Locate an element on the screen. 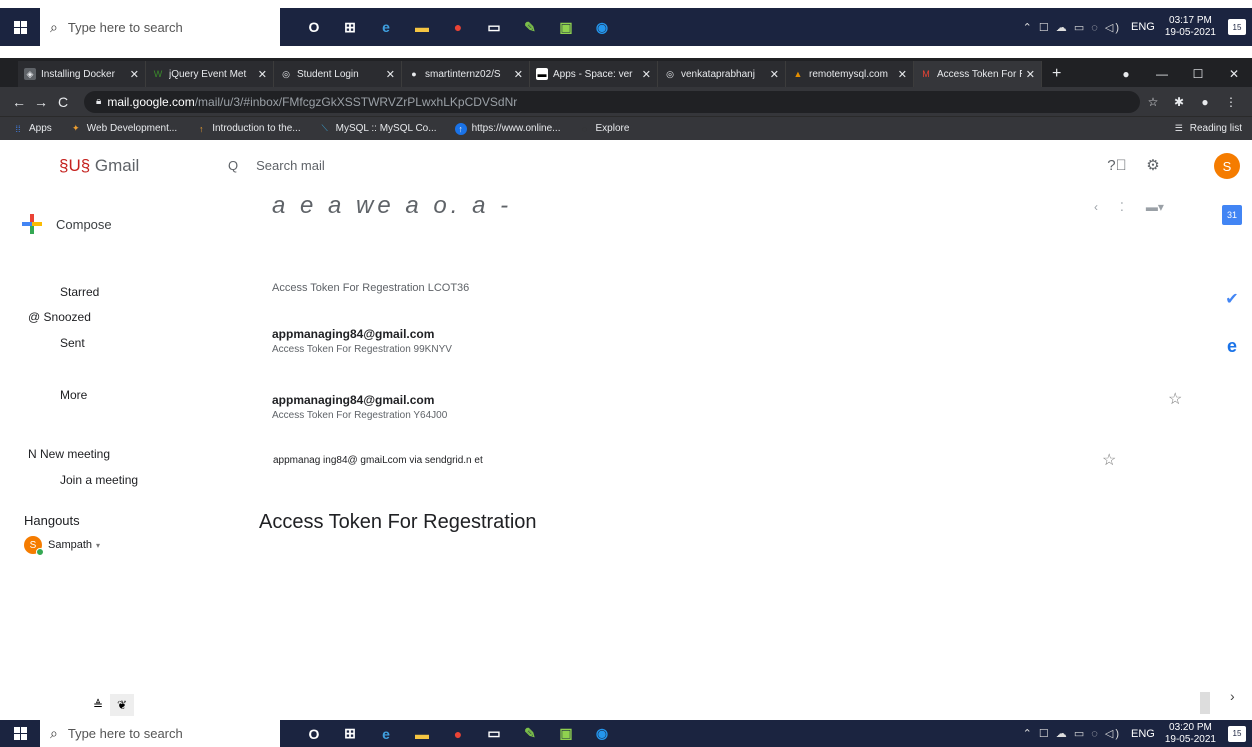 The height and width of the screenshot is (747, 1252). clock: 03:20 PM 19-05-2021 is located at coordinates (1190, 734).